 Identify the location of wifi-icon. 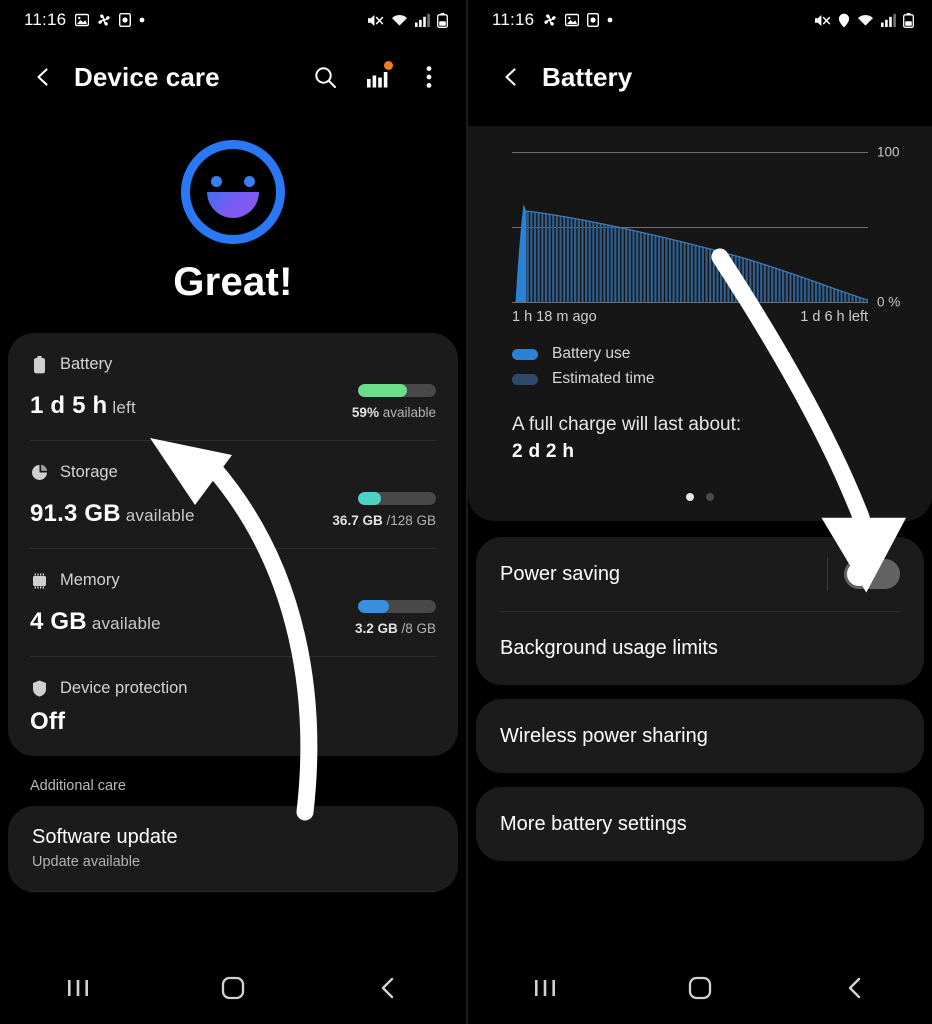
(865, 20).